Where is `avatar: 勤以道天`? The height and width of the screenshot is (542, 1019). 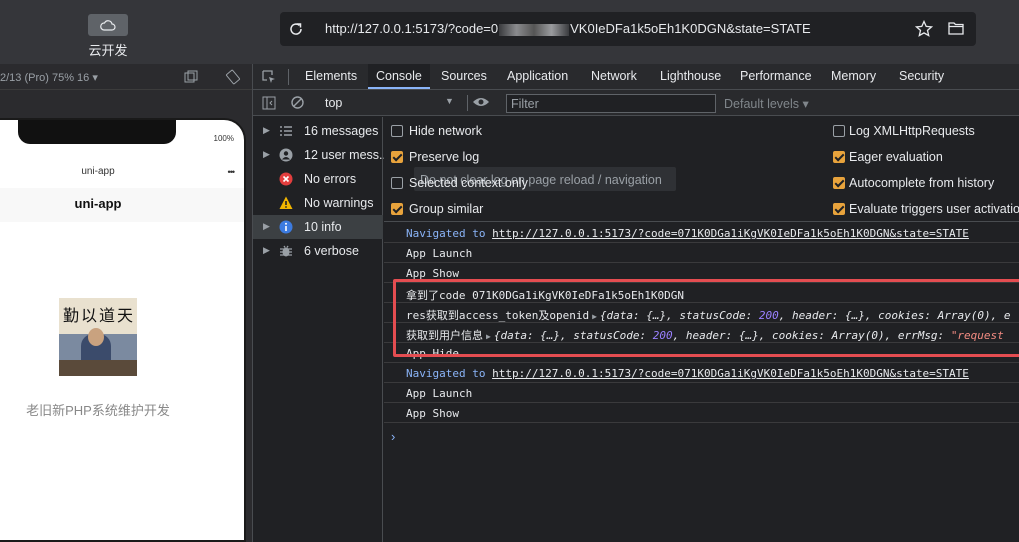 avatar: 勤以道天 is located at coordinates (98, 337).